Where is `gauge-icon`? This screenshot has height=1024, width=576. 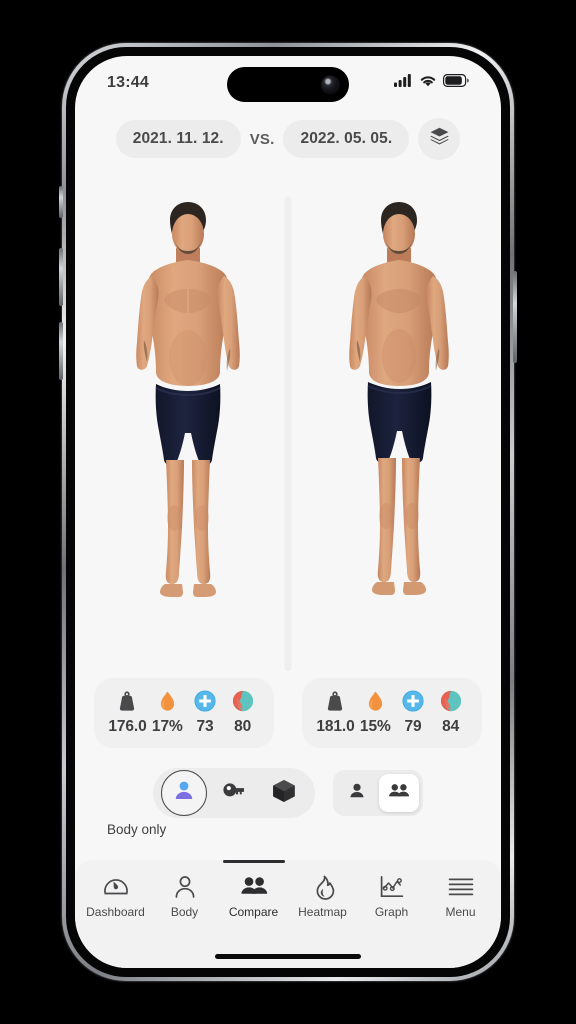
gauge-icon is located at coordinates (116, 887).